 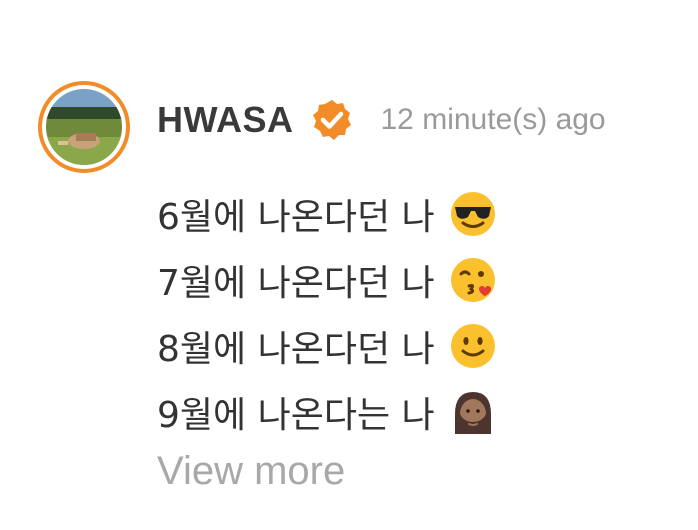 I want to click on bearded-person-icon, so click(x=473, y=412).